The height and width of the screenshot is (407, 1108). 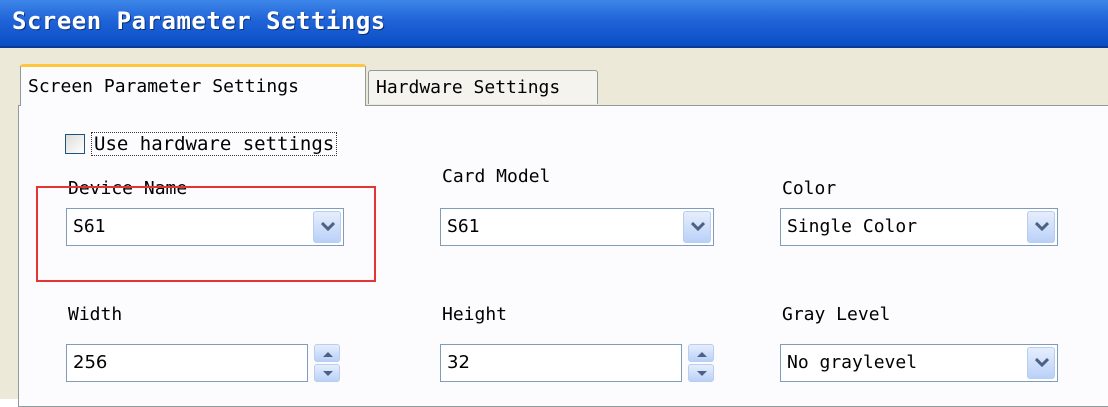 What do you see at coordinates (458, 362) in the screenshot?
I see `height-value: 32` at bounding box center [458, 362].